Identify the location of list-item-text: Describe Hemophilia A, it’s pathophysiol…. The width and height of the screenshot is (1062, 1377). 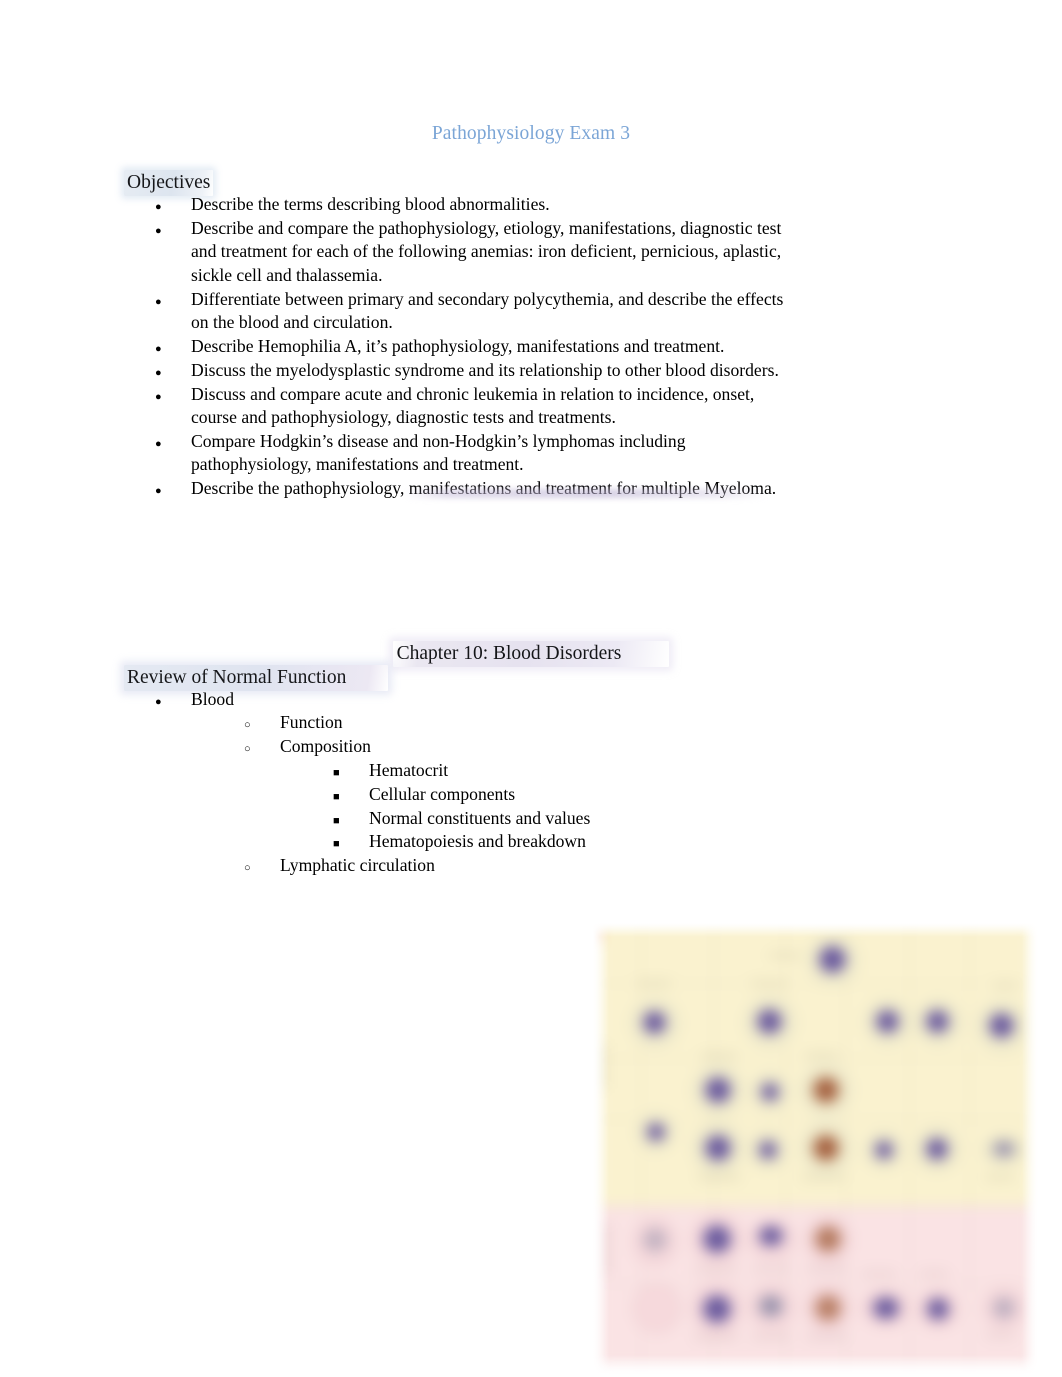
(458, 345).